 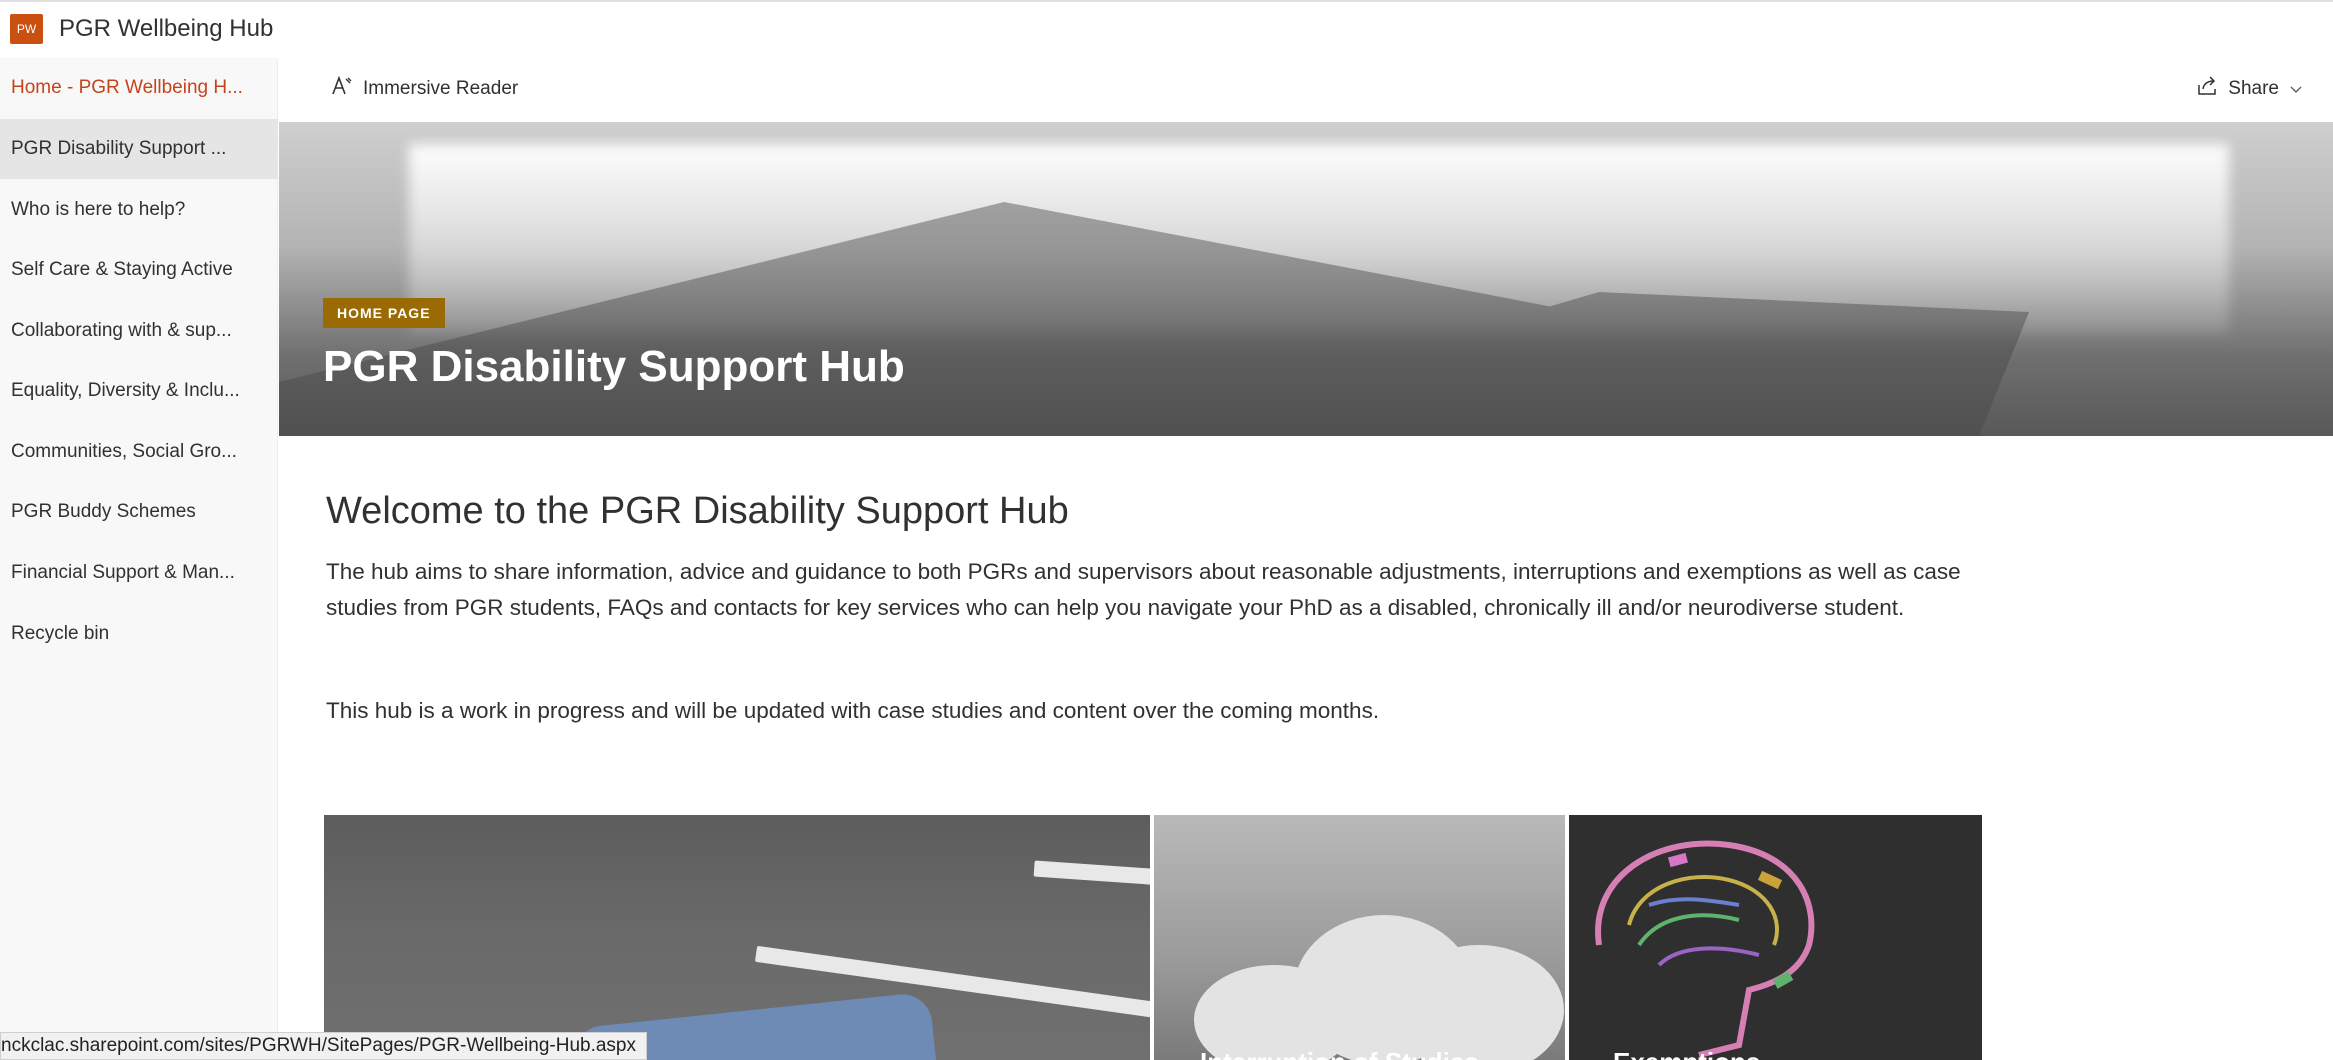 What do you see at coordinates (1166, 27) in the screenshot?
I see `site-header: PW PGR Wellbeing Hub` at bounding box center [1166, 27].